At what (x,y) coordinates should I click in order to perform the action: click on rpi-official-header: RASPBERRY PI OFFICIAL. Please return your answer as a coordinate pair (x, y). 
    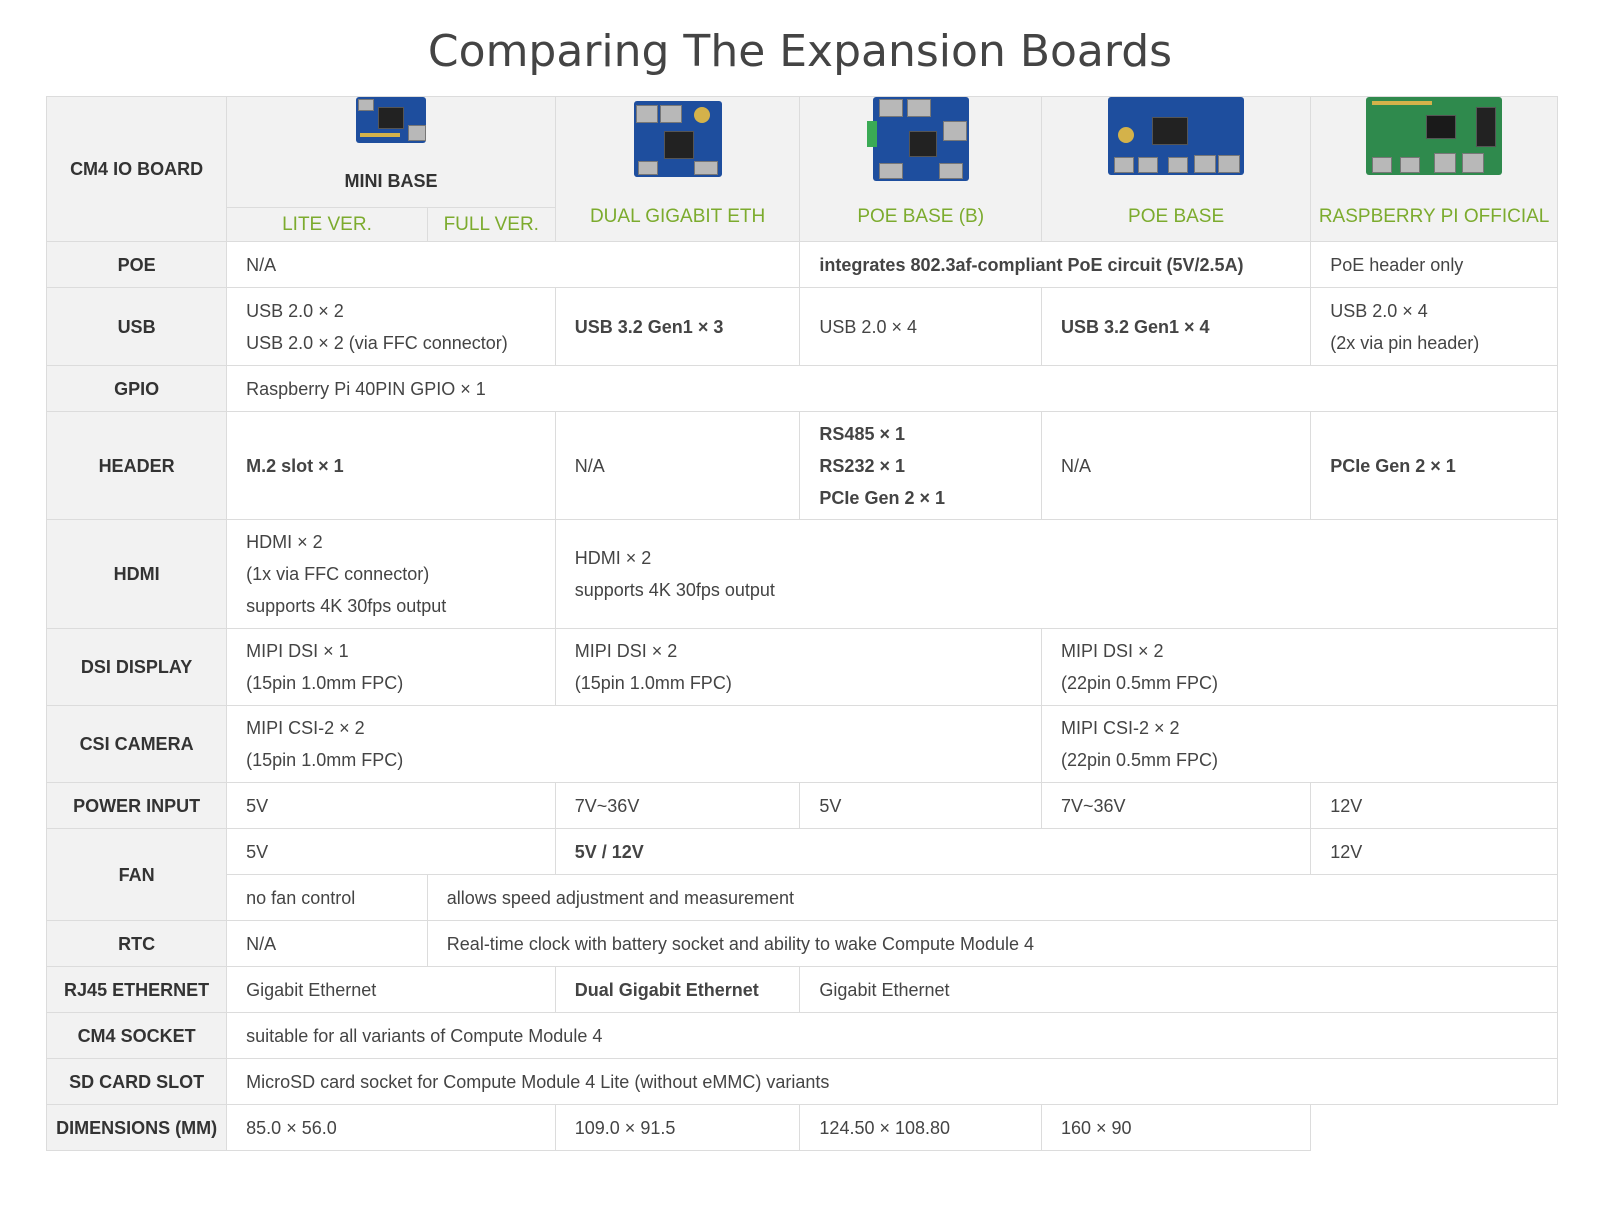
    Looking at the image, I should click on (1434, 169).